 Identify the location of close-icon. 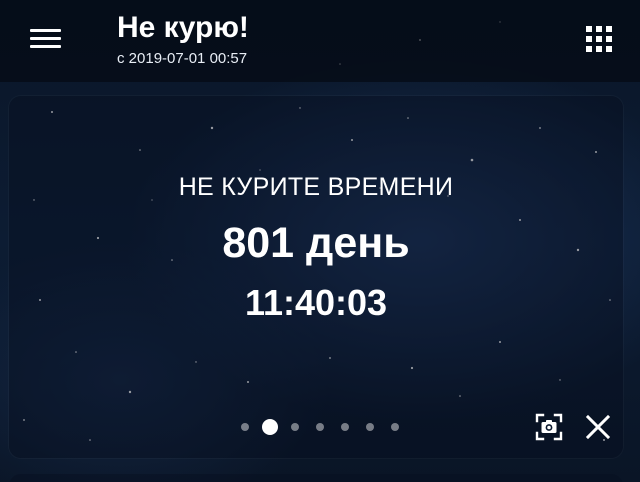
(598, 427).